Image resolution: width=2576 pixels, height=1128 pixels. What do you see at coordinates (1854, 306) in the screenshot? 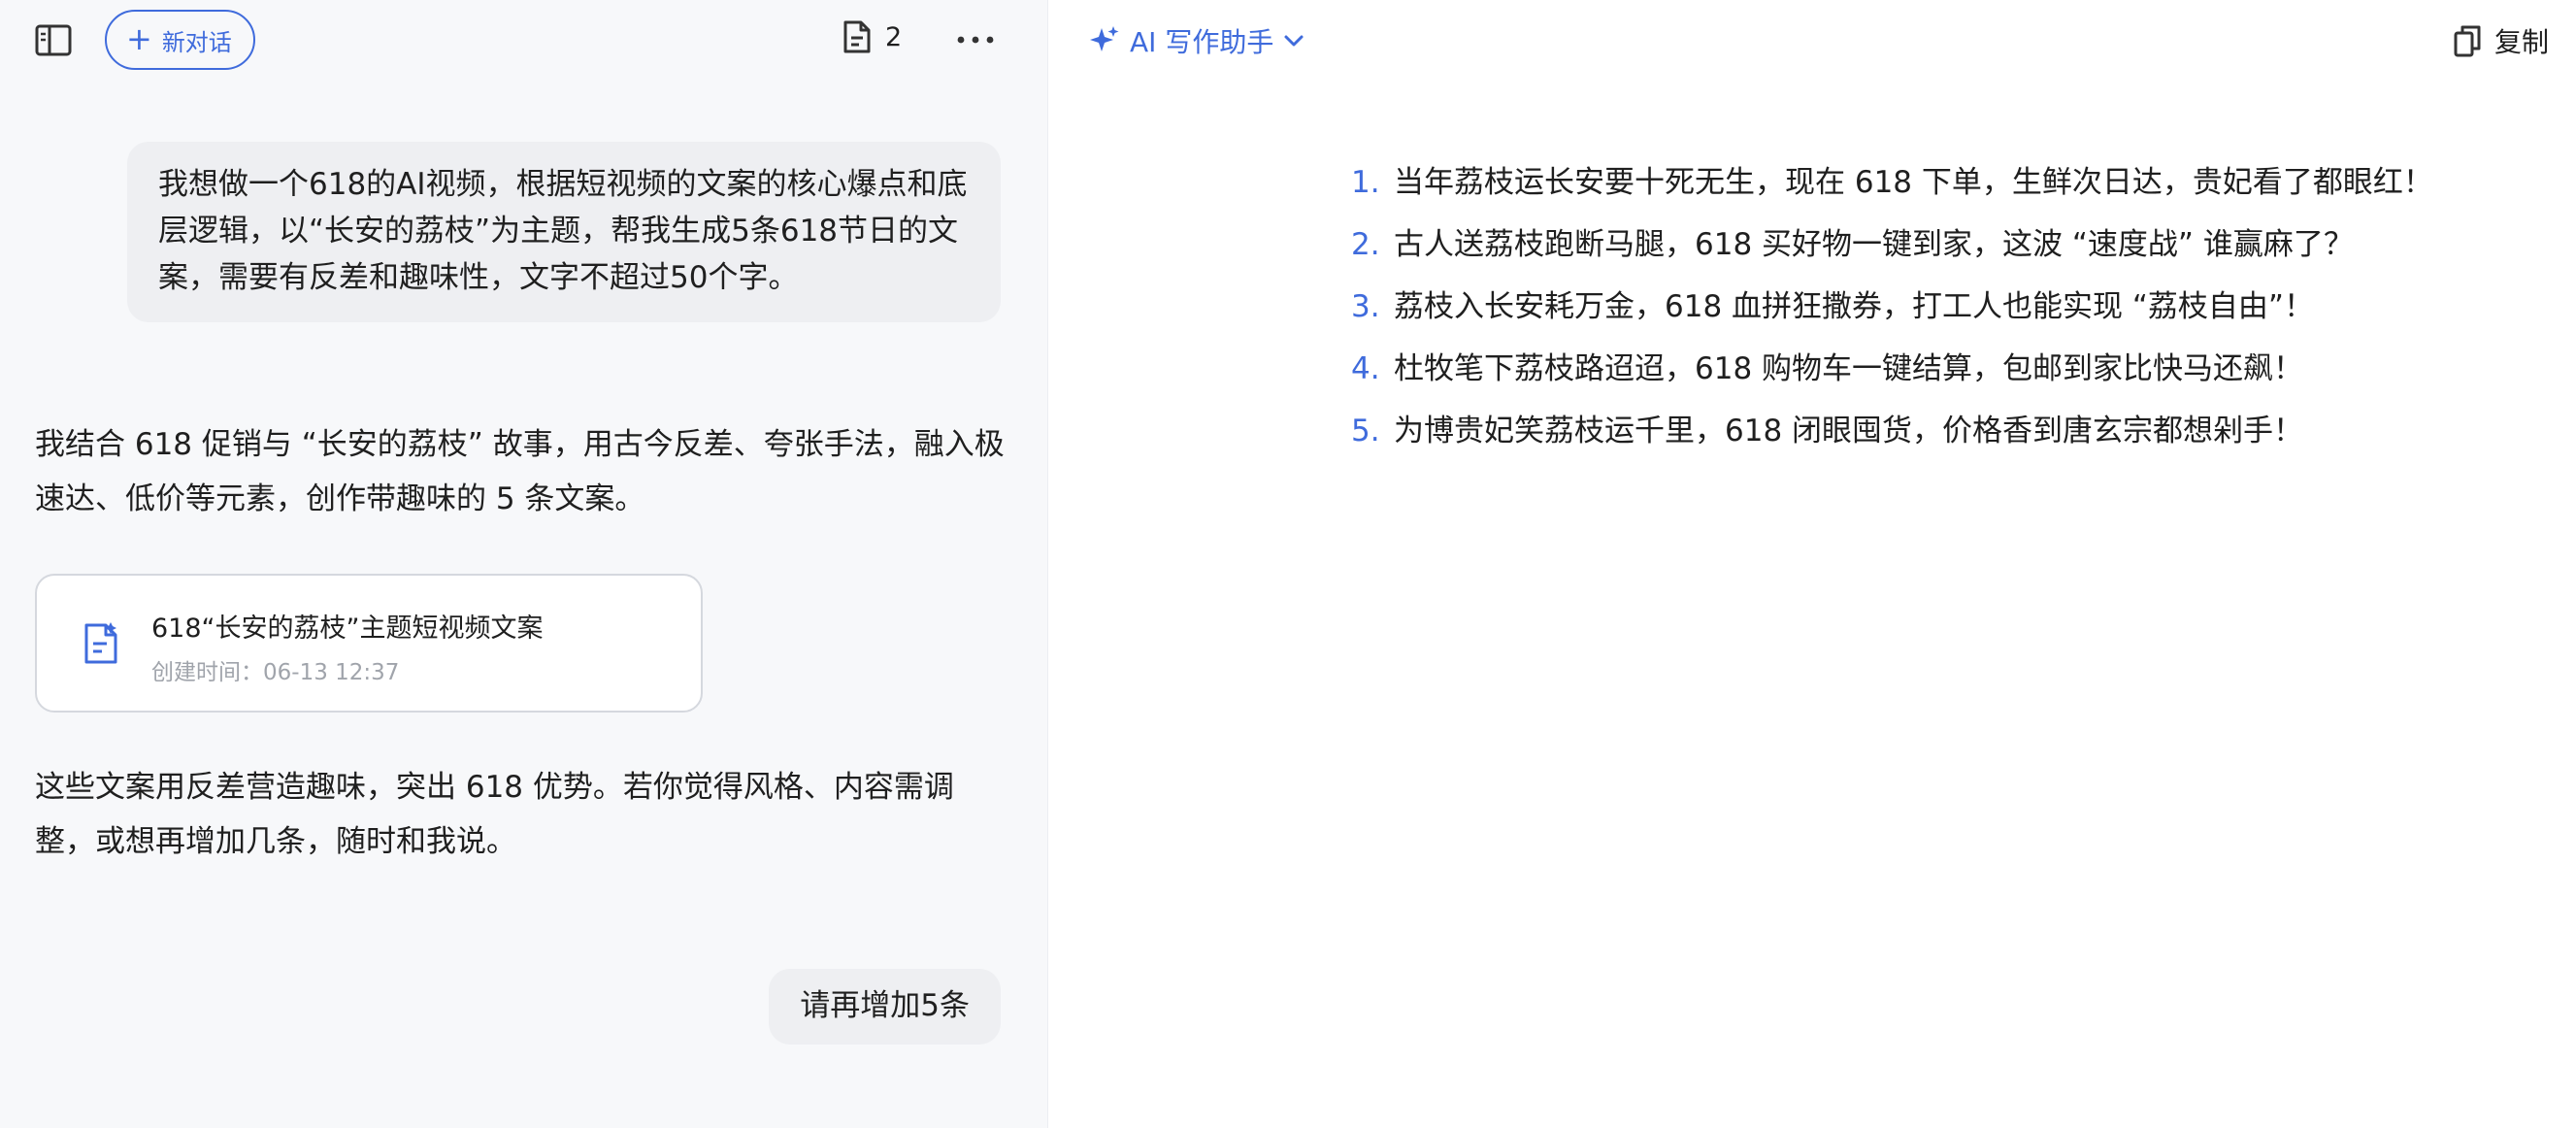
I see `list-item-text: 荔枝入长安耗万金，618 血拼狂撒券，打工人也能实现 “荔枝自由”！` at bounding box center [1854, 306].